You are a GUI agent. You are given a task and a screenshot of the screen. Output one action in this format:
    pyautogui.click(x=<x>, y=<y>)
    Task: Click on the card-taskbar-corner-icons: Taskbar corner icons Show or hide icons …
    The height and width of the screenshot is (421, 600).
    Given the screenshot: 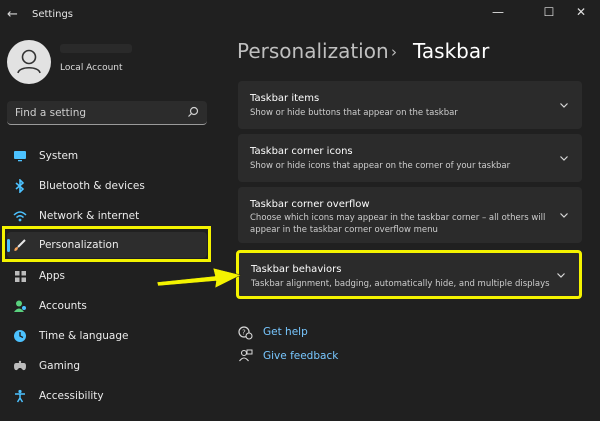 What is the action you would take?
    pyautogui.click(x=410, y=158)
    